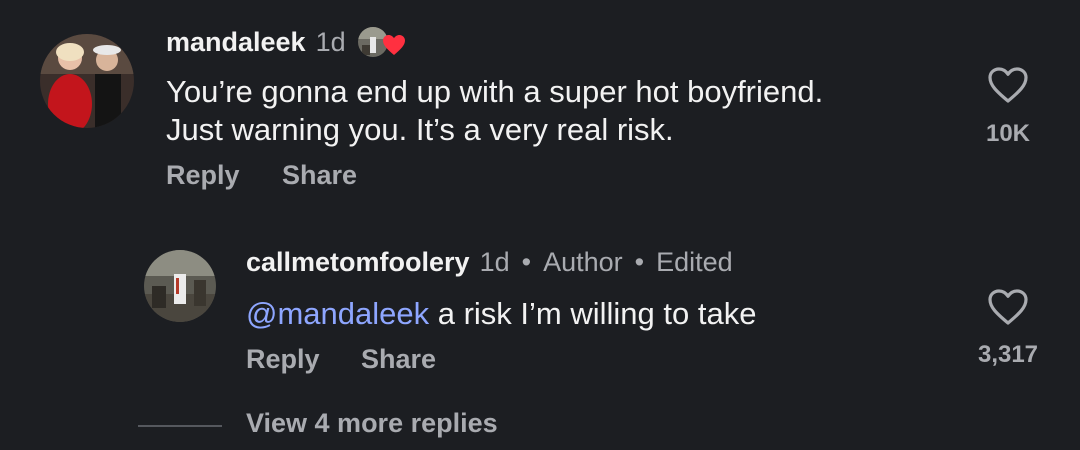 Image resolution: width=1080 pixels, height=450 pixels. Describe the element at coordinates (372, 423) in the screenshot. I see `view-more-replies-button: View 4 more replies` at that location.